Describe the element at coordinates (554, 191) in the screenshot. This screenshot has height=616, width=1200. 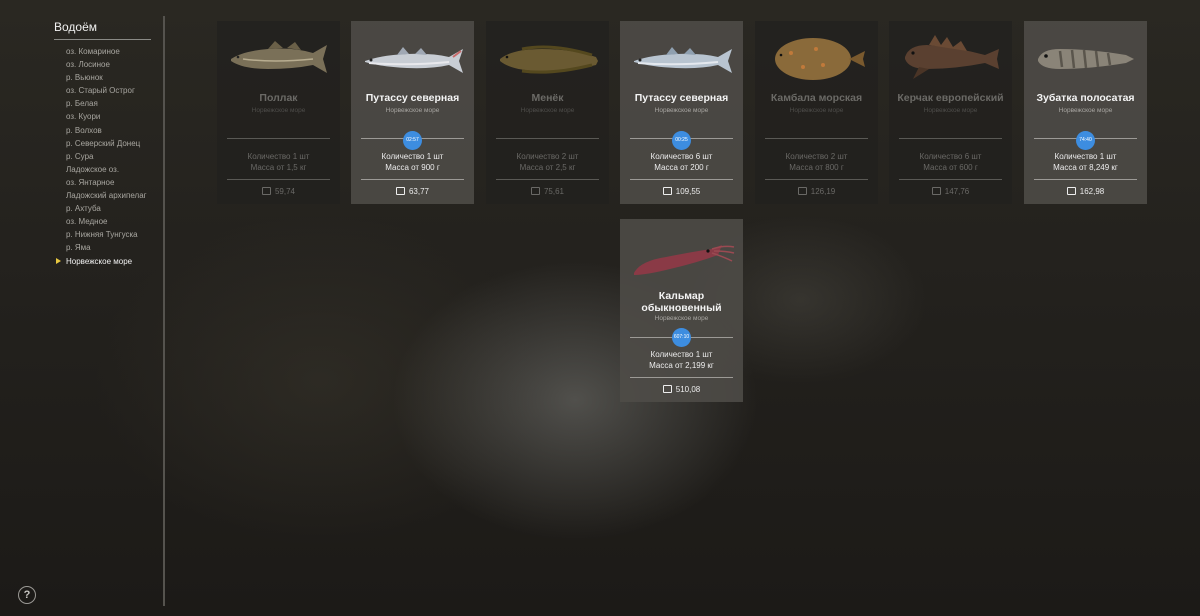
I see `price-value: 75,61` at that location.